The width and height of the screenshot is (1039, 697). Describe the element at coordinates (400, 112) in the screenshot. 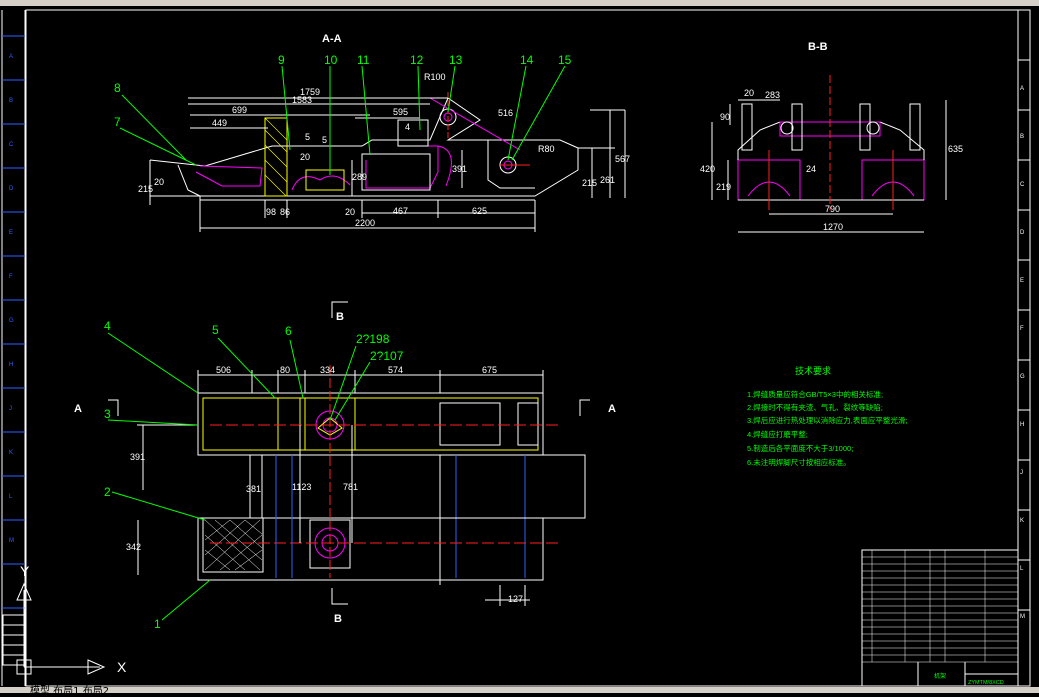

I see `svg-text: 595` at that location.